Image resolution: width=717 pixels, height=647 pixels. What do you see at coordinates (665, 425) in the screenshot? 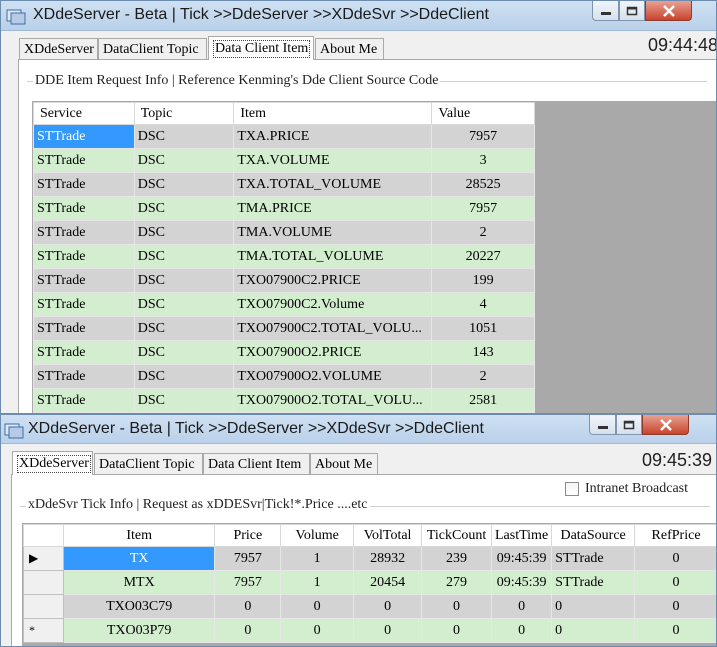
I see `close-button` at bounding box center [665, 425].